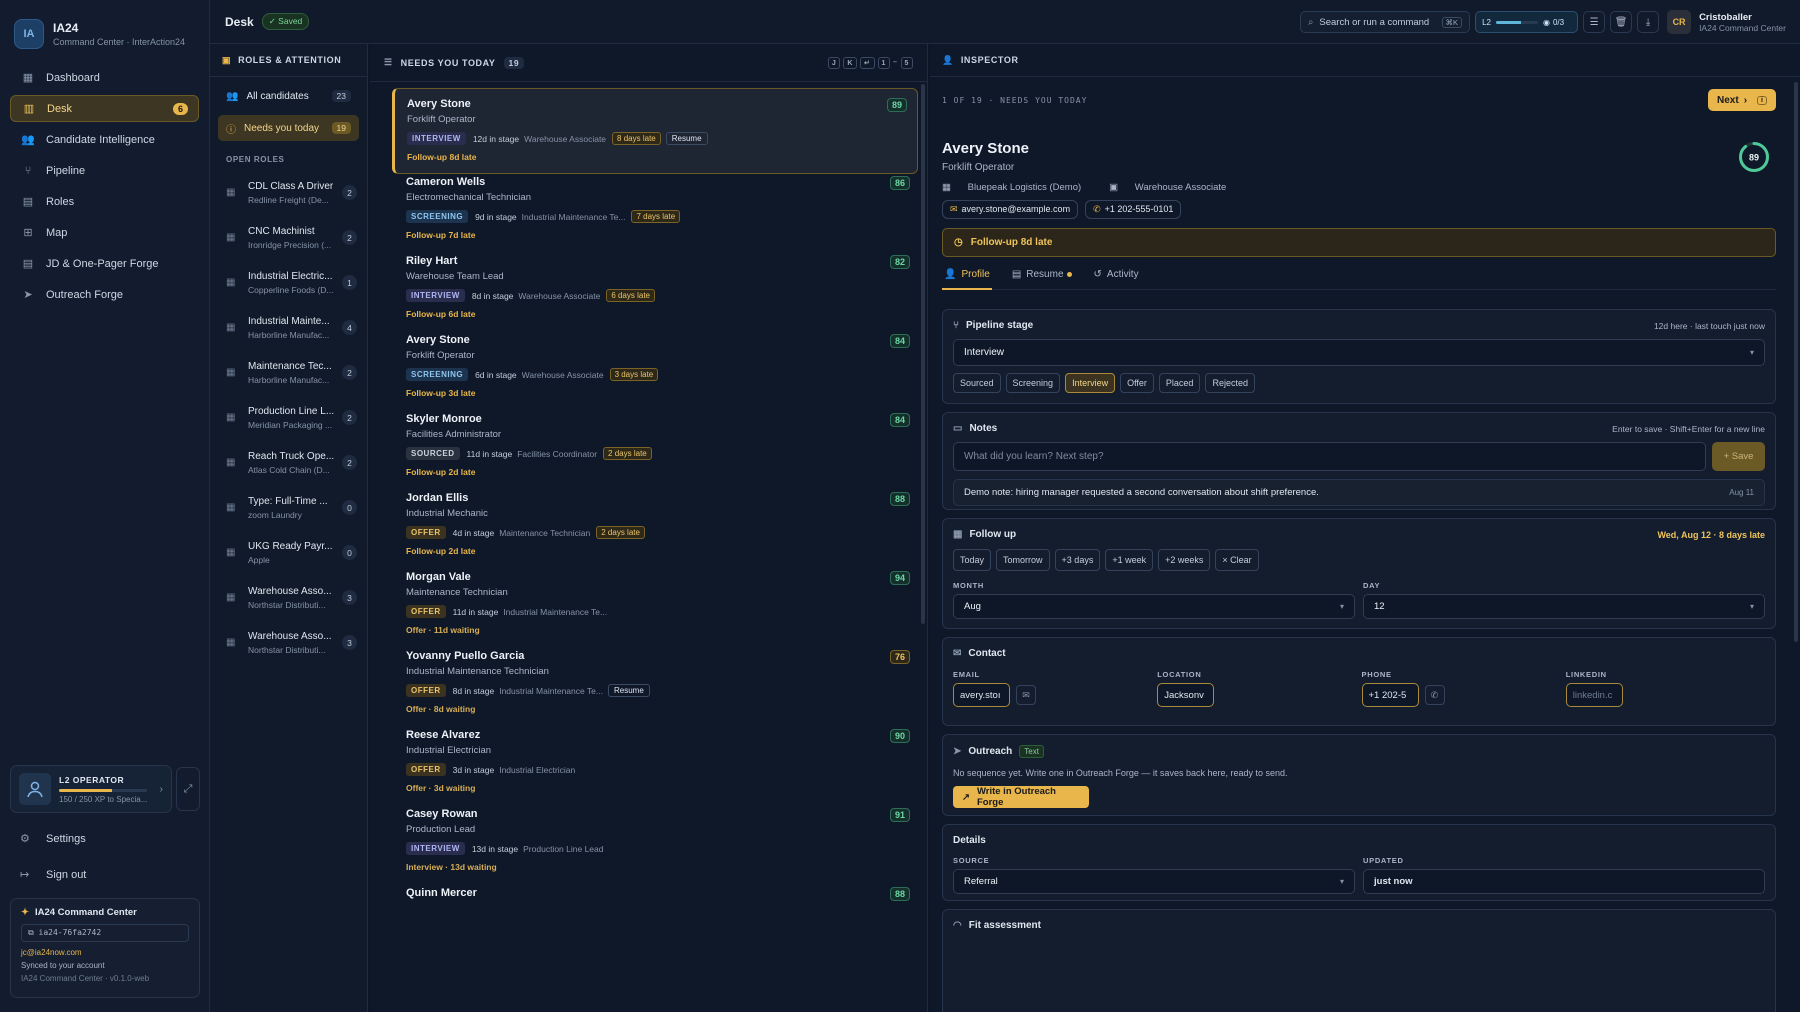 This screenshot has height=1012, width=1800. Describe the element at coordinates (1527, 22) in the screenshot. I see `level-progress: L2 ◉ 0/3` at that location.